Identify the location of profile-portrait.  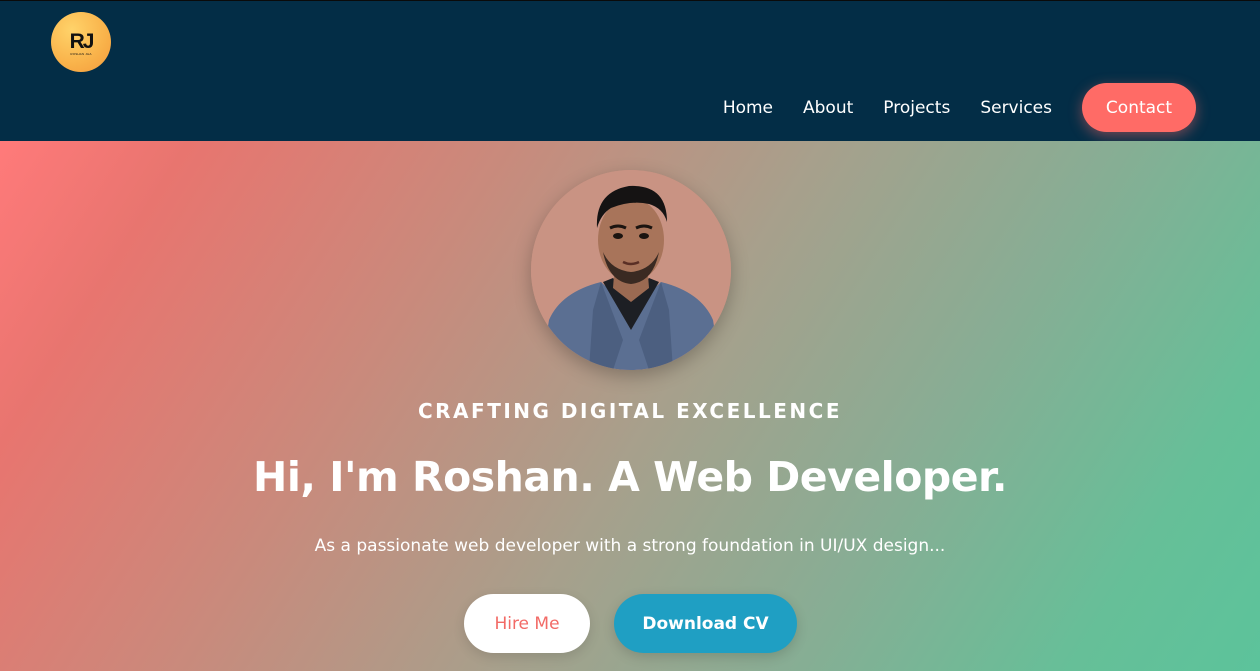
(631, 270).